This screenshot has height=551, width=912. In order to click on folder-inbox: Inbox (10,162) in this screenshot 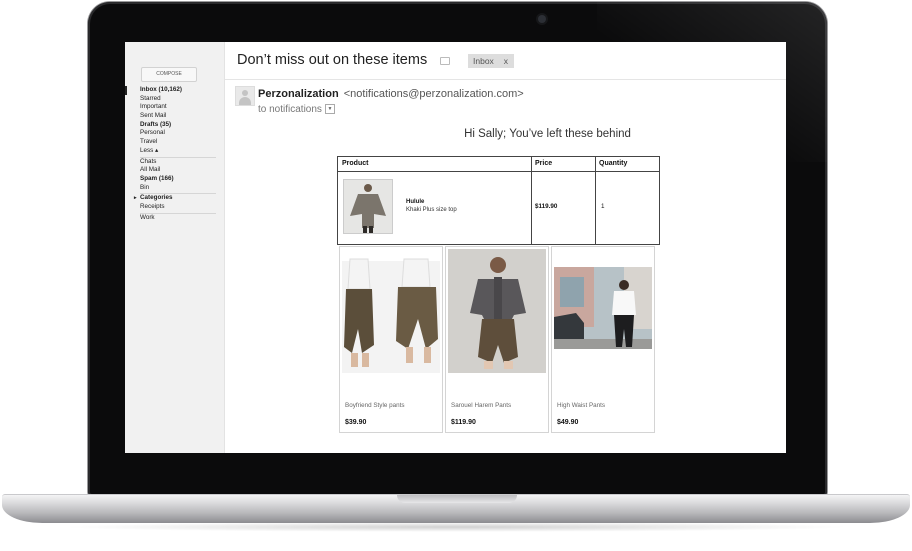, I will do `click(170, 90)`.